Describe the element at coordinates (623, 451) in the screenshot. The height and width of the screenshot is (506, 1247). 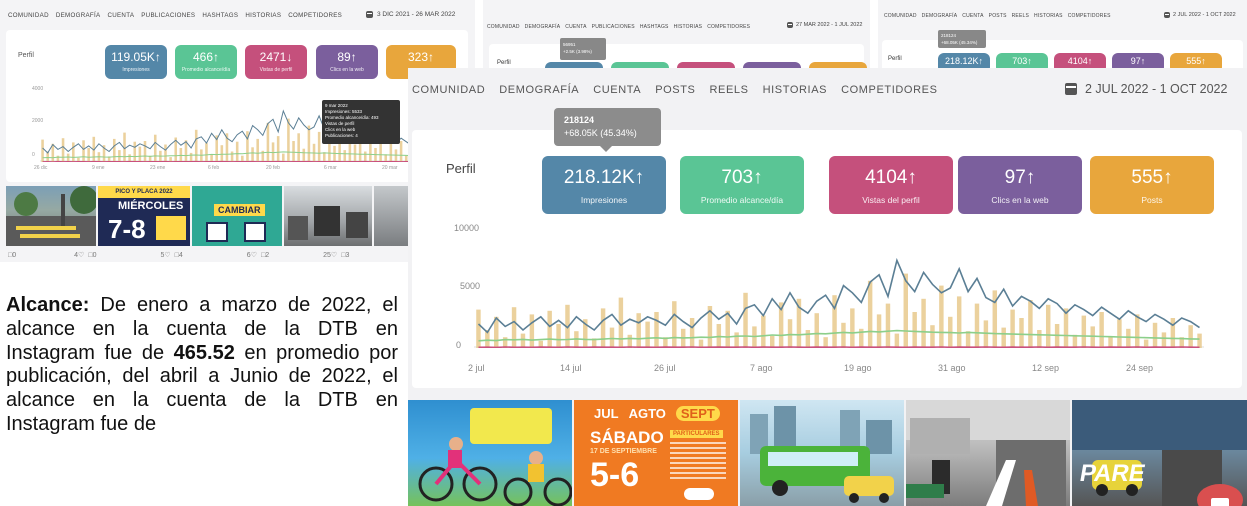
I see `thumb-subtitle: 17 DE SEPTIEMBRE` at that location.